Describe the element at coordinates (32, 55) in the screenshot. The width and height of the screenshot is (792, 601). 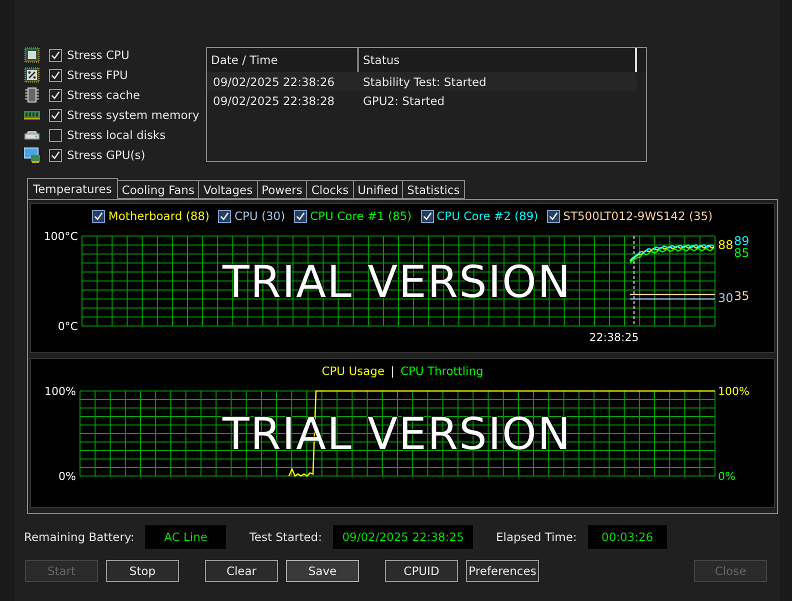
I see `chip-icon` at that location.